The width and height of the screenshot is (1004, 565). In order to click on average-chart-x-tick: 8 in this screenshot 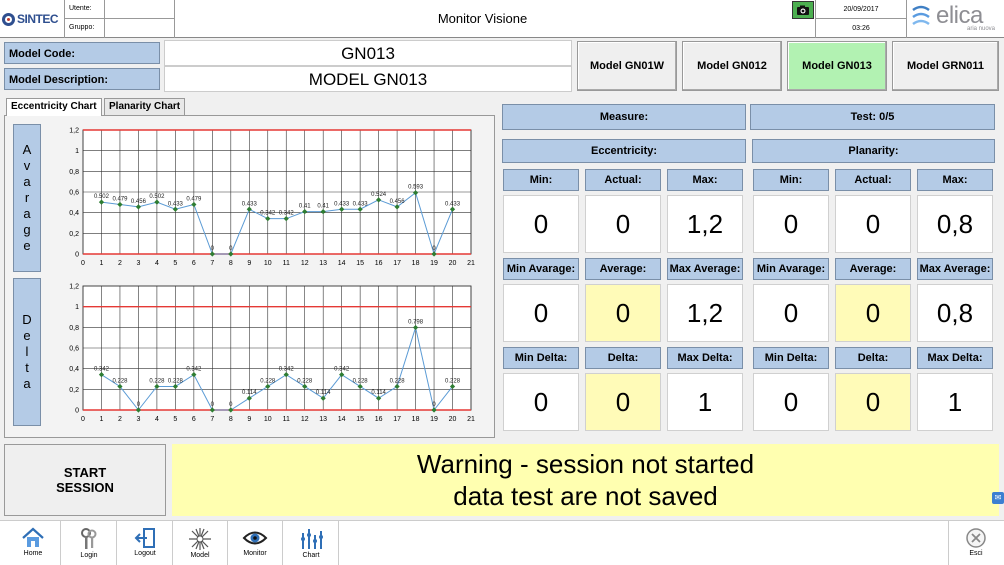, I will do `click(231, 263)`.